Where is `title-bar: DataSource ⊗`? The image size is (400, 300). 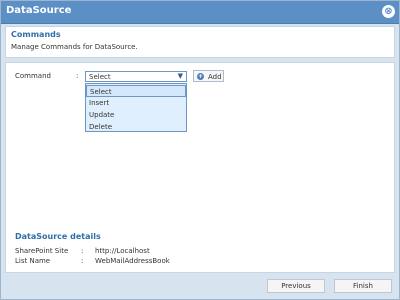 title-bar: DataSource ⊗ is located at coordinates (200, 12).